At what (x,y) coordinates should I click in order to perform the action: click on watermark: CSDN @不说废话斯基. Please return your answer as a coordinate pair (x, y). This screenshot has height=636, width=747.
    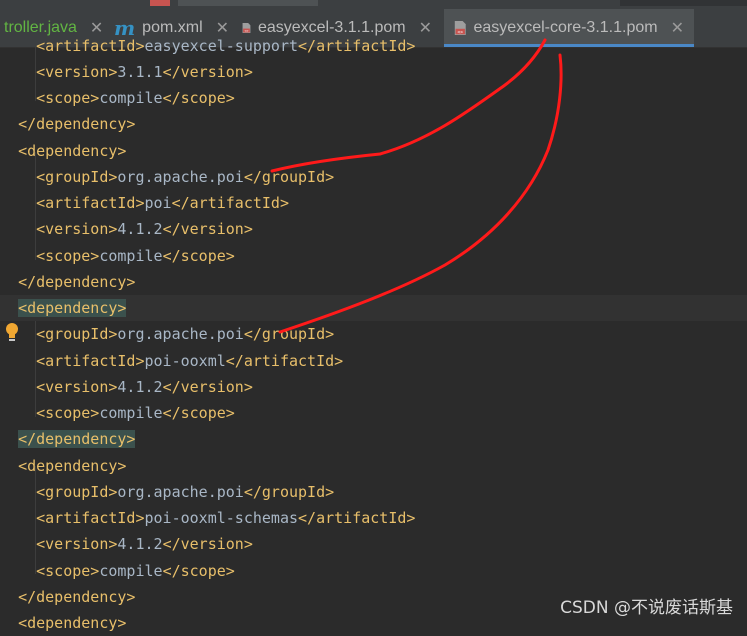
    Looking at the image, I should click on (646, 608).